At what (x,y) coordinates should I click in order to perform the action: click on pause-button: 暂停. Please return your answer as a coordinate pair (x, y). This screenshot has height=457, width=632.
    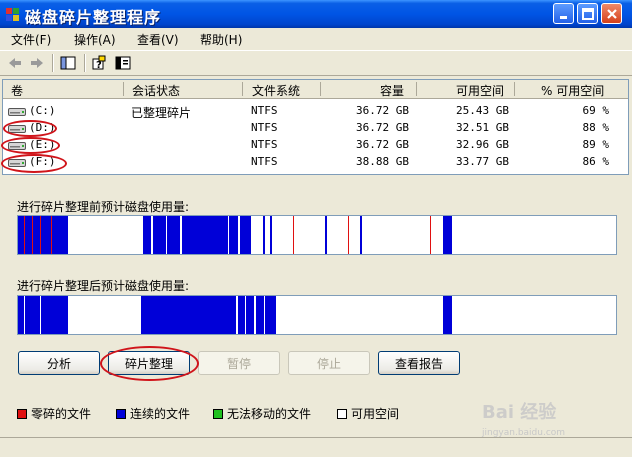
    Looking at the image, I should click on (239, 363).